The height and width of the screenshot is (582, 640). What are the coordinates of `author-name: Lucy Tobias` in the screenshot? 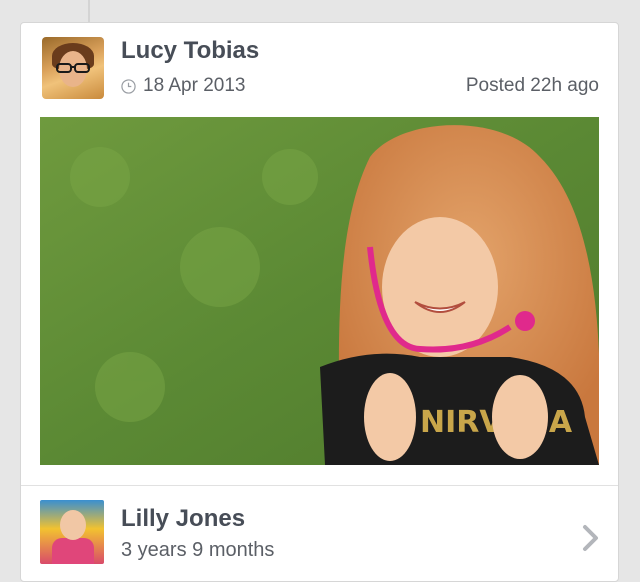 It's located at (190, 51).